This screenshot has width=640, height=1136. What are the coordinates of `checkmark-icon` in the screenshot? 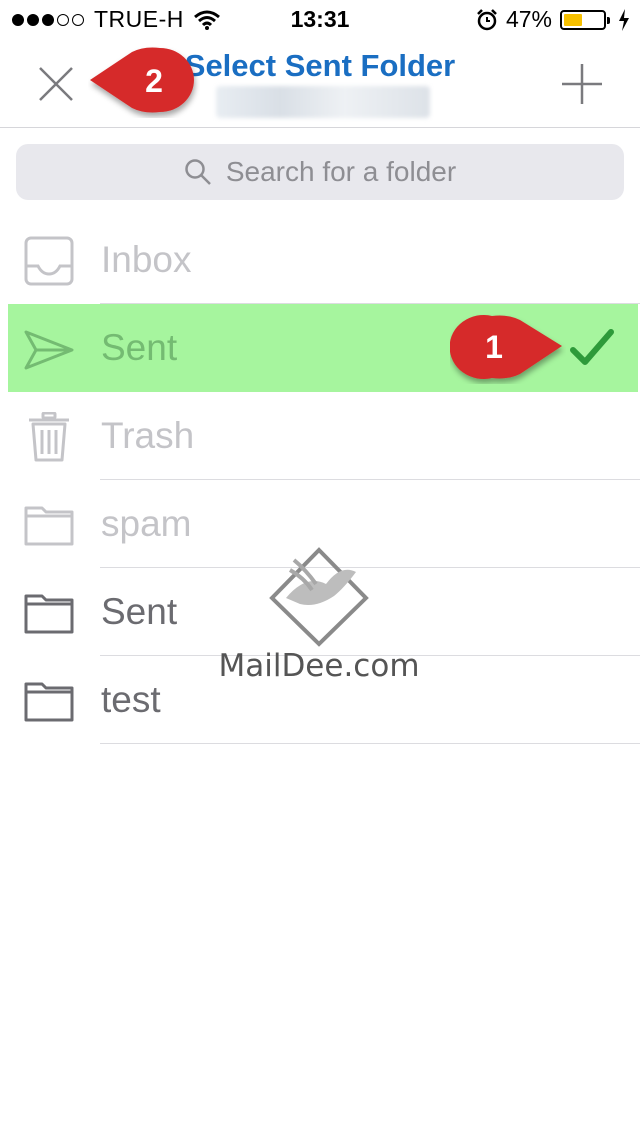 It's located at (592, 347).